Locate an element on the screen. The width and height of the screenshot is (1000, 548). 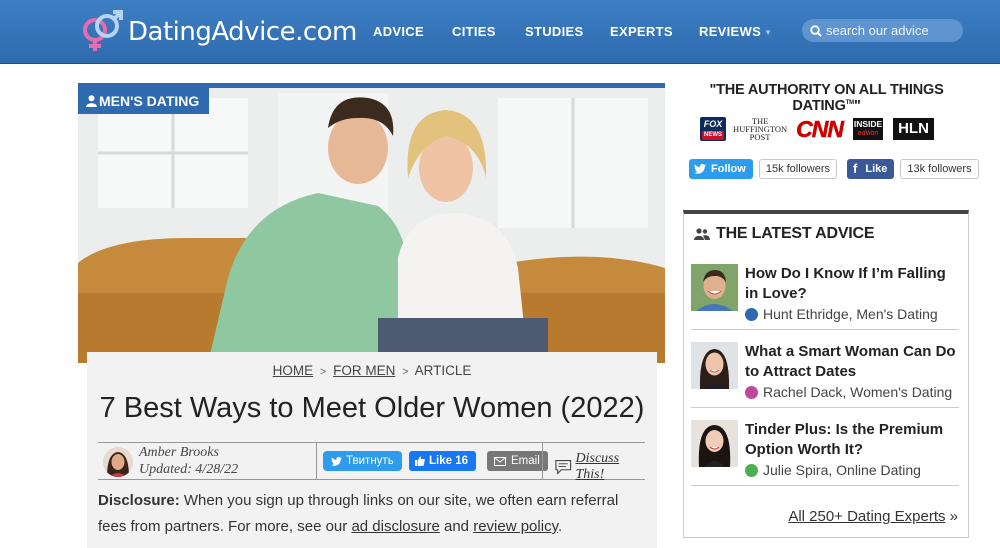
all-experts-link: All 250+ Dating Experts » is located at coordinates (873, 516).